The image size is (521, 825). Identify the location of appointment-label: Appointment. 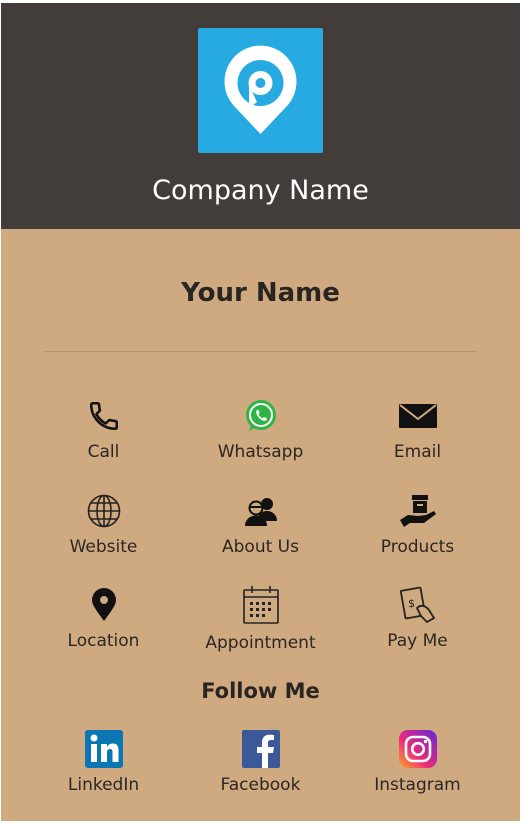
(260, 643).